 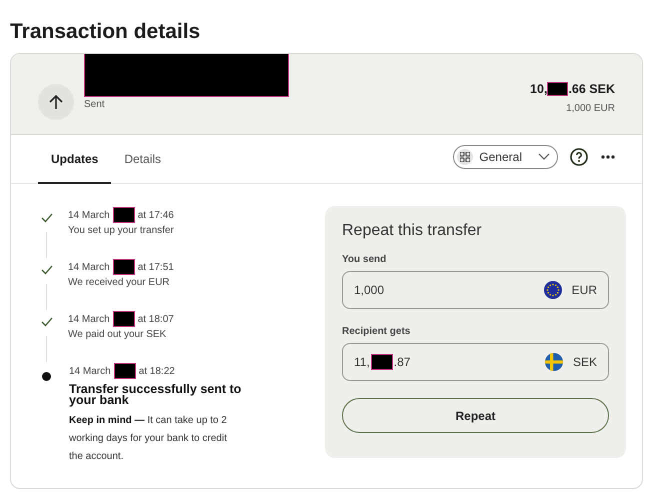 What do you see at coordinates (475, 362) in the screenshot?
I see `amount-field: 11, .87 SEK` at bounding box center [475, 362].